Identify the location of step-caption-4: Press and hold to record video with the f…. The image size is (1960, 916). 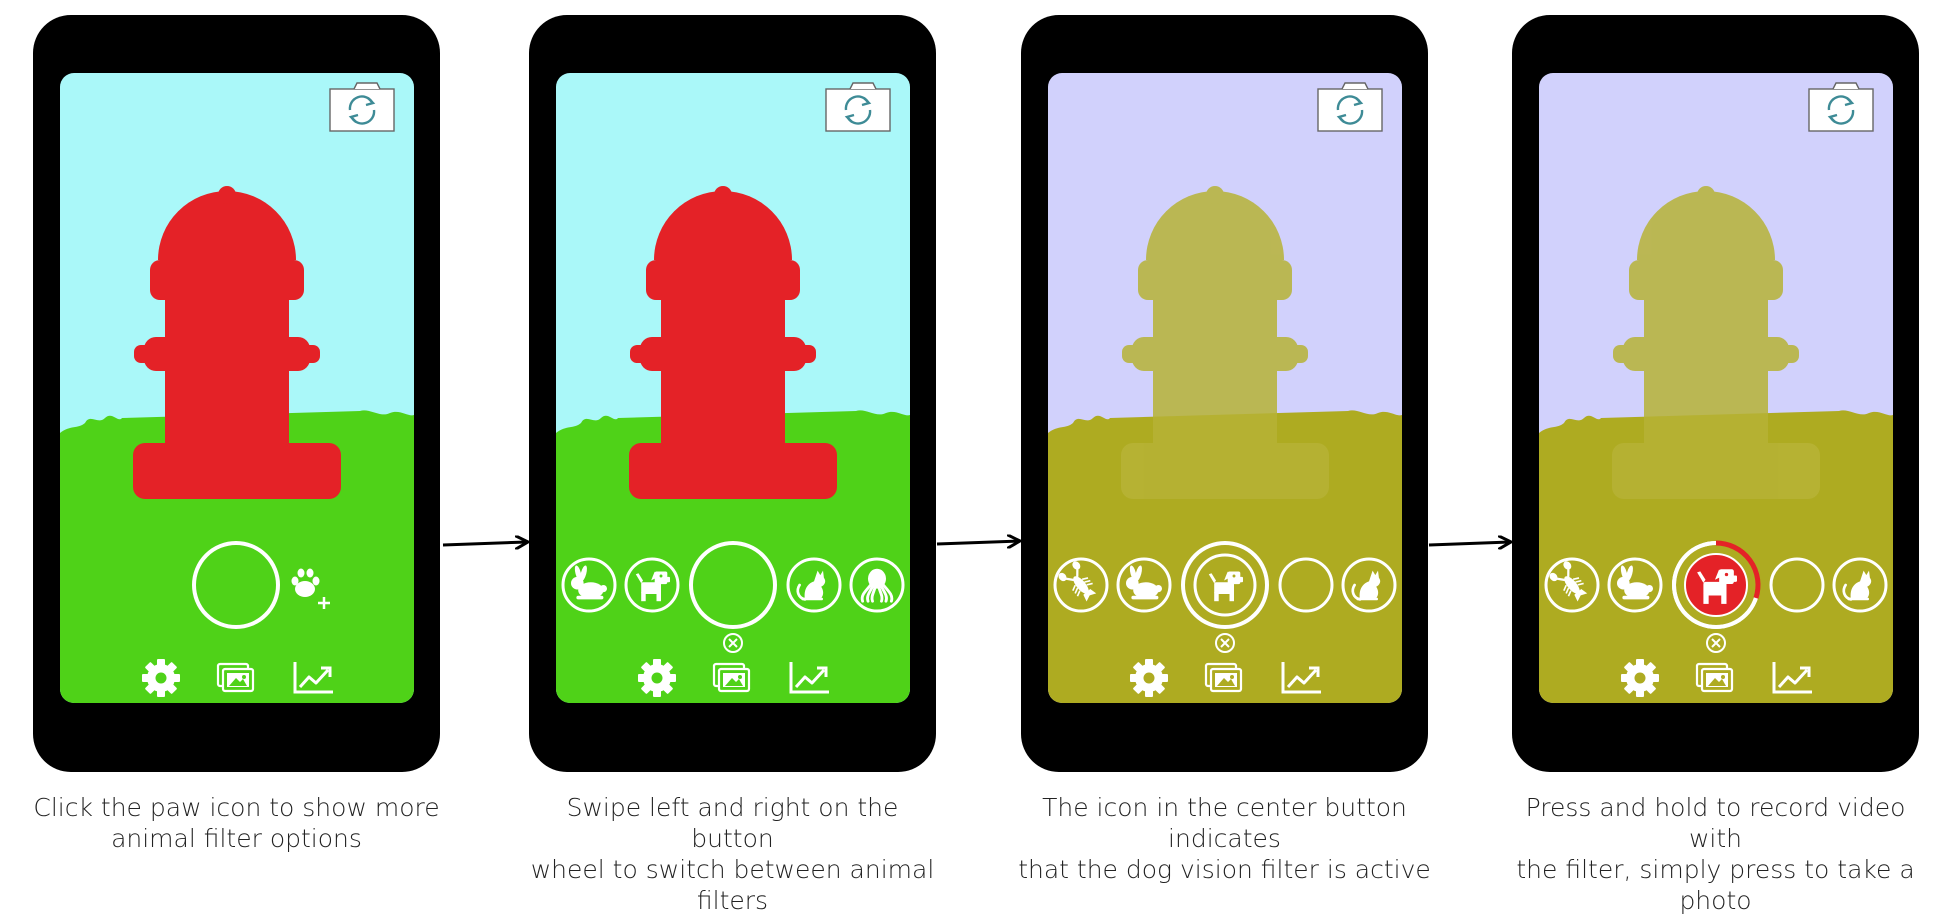
(1716, 854).